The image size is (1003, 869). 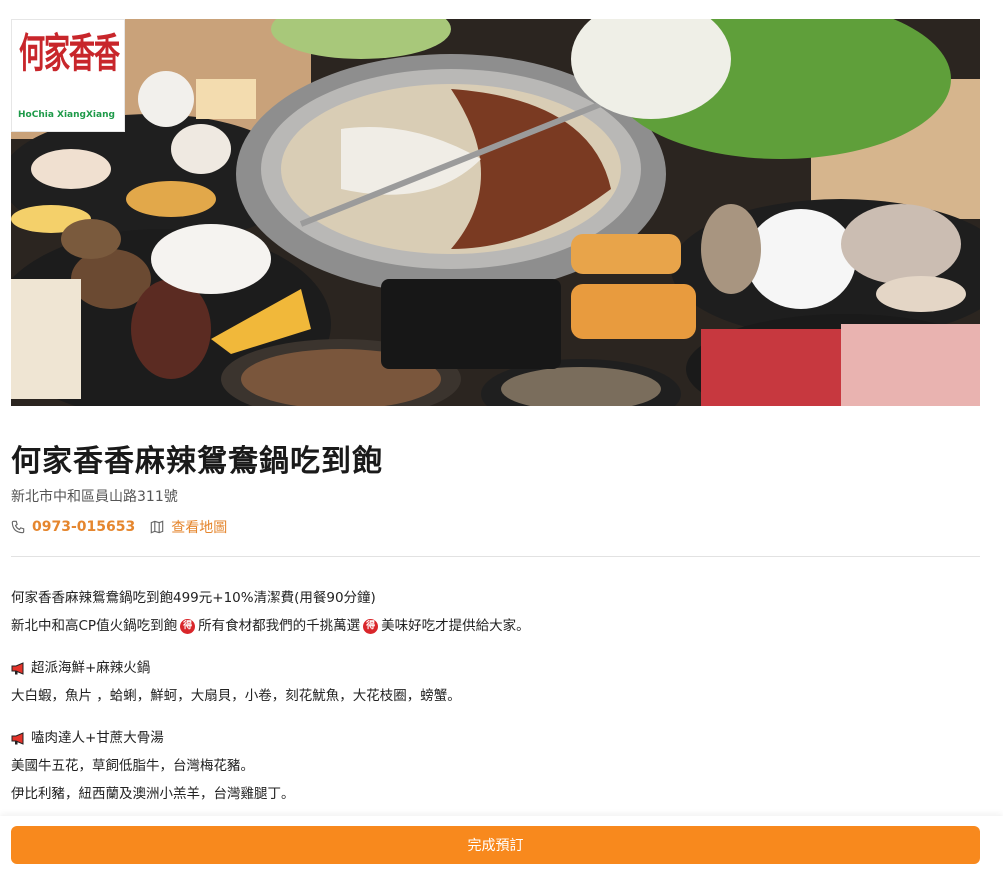 What do you see at coordinates (132, 766) in the screenshot?
I see `description-line: 美國牛五花，草飼低脂牛，台灣梅花豬。` at bounding box center [132, 766].